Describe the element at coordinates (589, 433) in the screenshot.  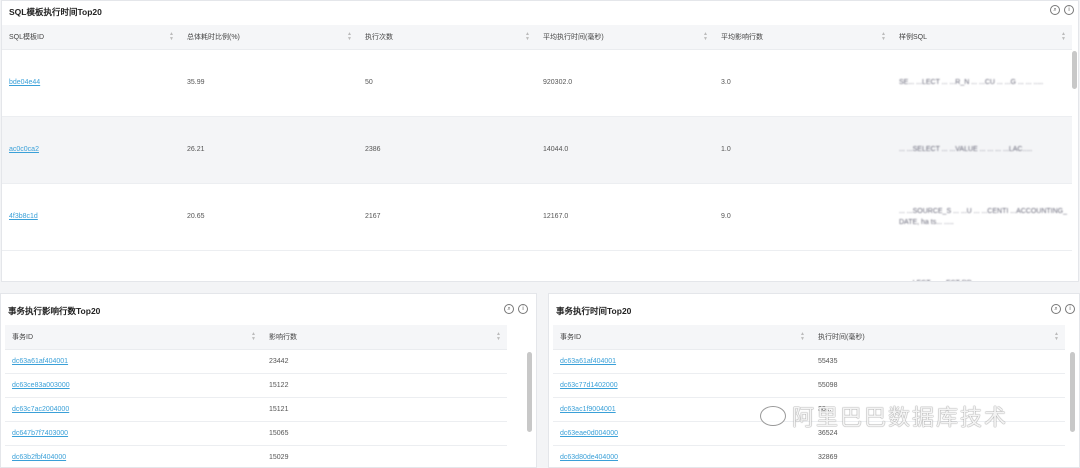
I see `transaction-id-link: dc63eae0d004000` at that location.